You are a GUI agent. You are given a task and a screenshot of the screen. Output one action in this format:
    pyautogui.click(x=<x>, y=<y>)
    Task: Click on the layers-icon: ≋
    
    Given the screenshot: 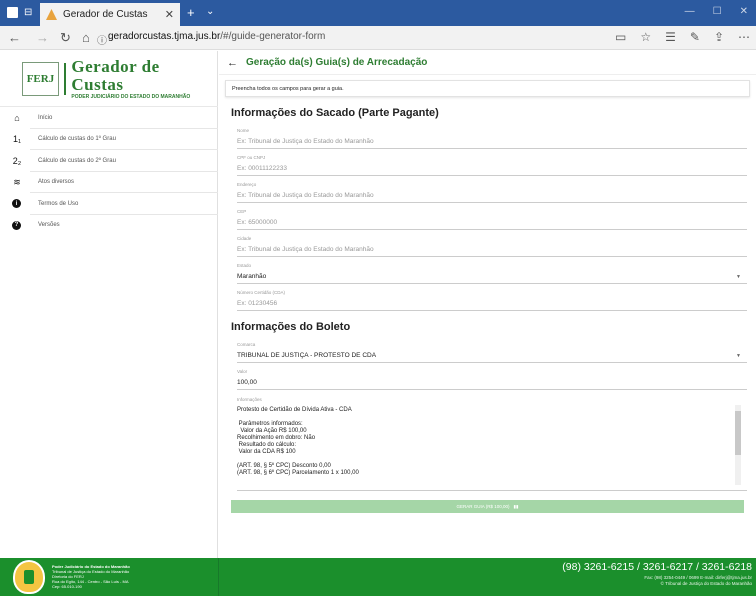 What is the action you would take?
    pyautogui.click(x=17, y=181)
    